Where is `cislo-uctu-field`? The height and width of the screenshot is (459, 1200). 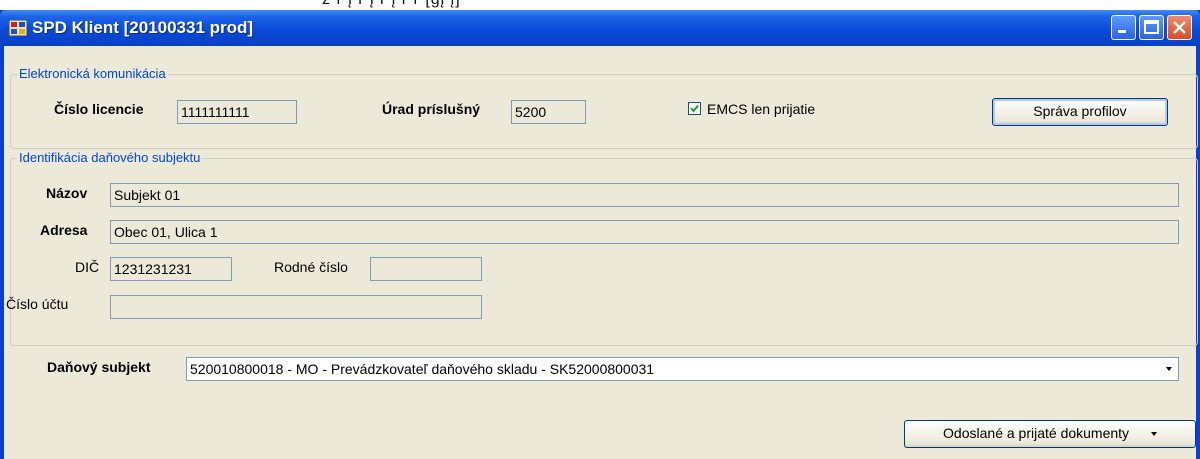
cislo-uctu-field is located at coordinates (296, 307).